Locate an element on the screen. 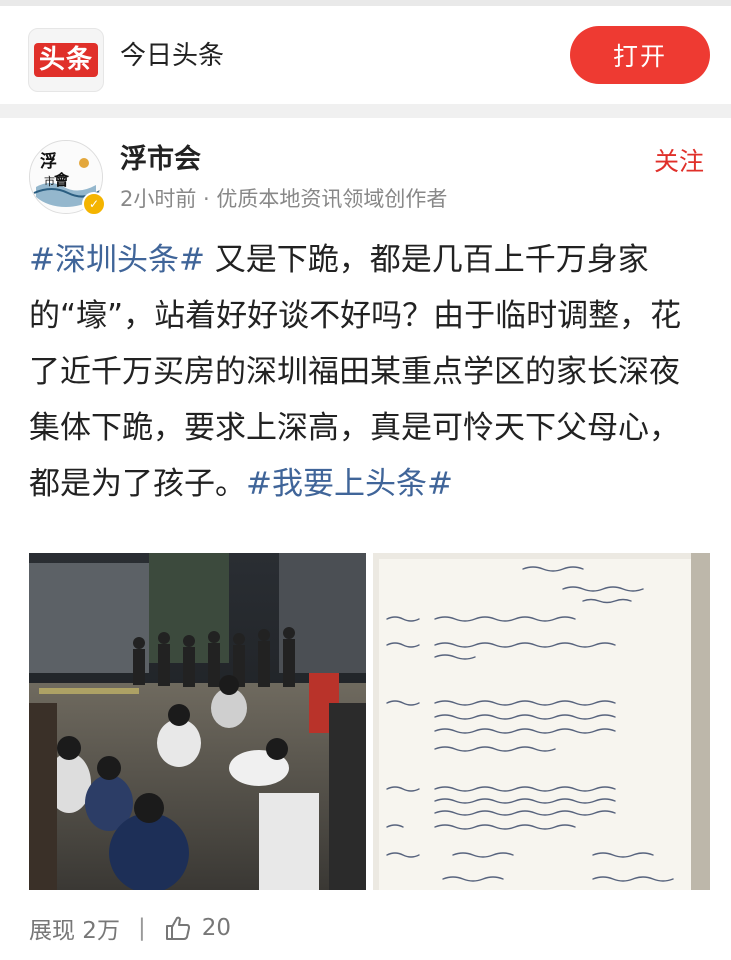  post-footer: 展现 2万 | 20 is located at coordinates (130, 928).